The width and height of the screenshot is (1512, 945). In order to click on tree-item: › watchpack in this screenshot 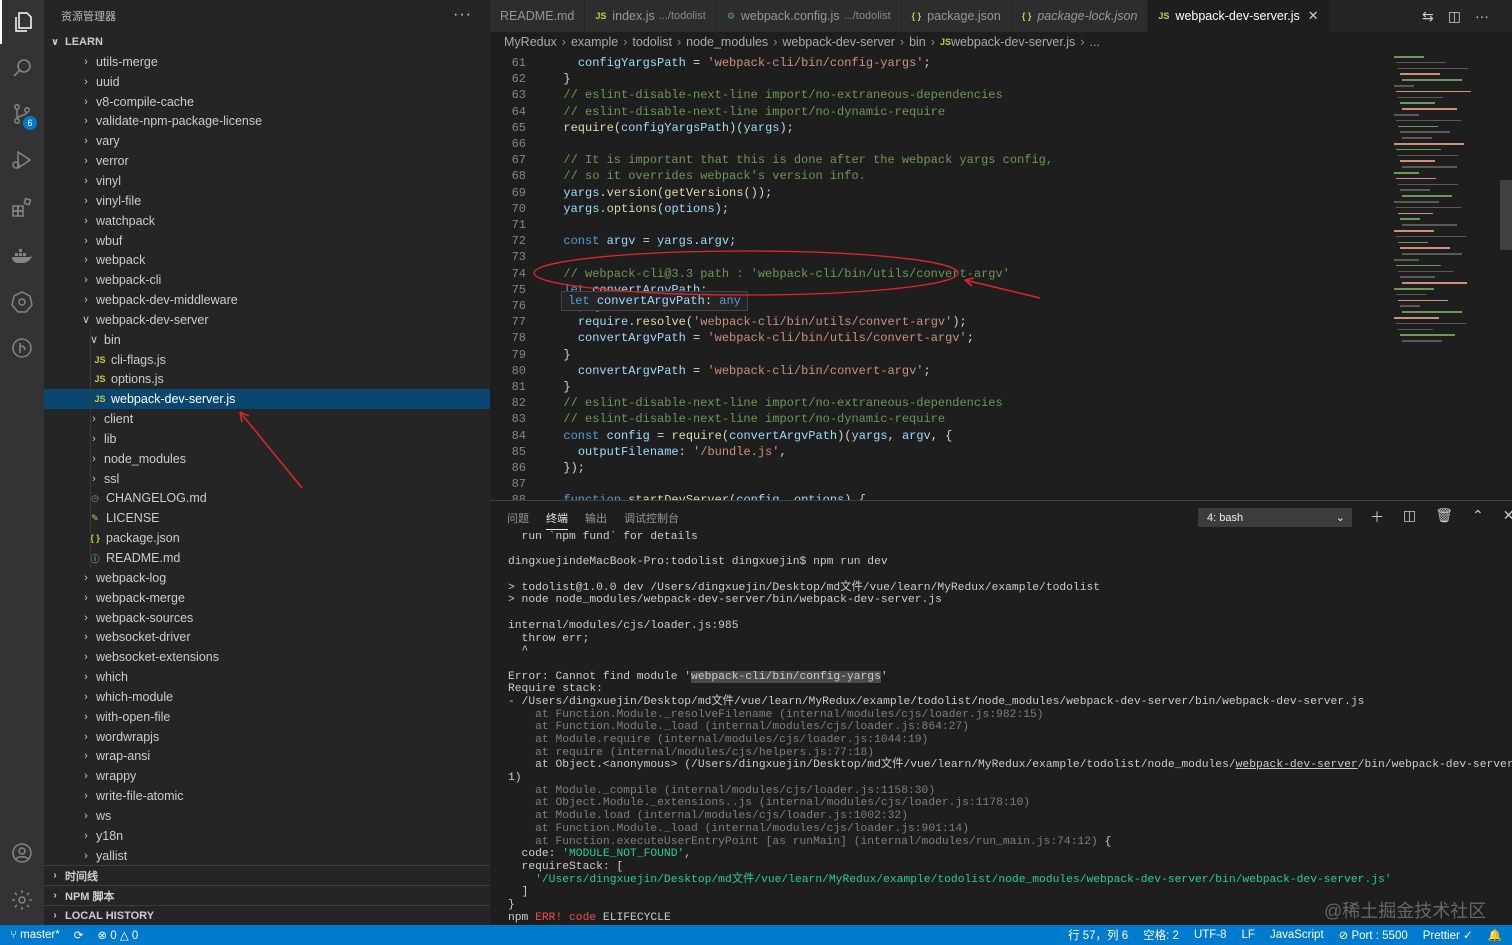, I will do `click(267, 221)`.